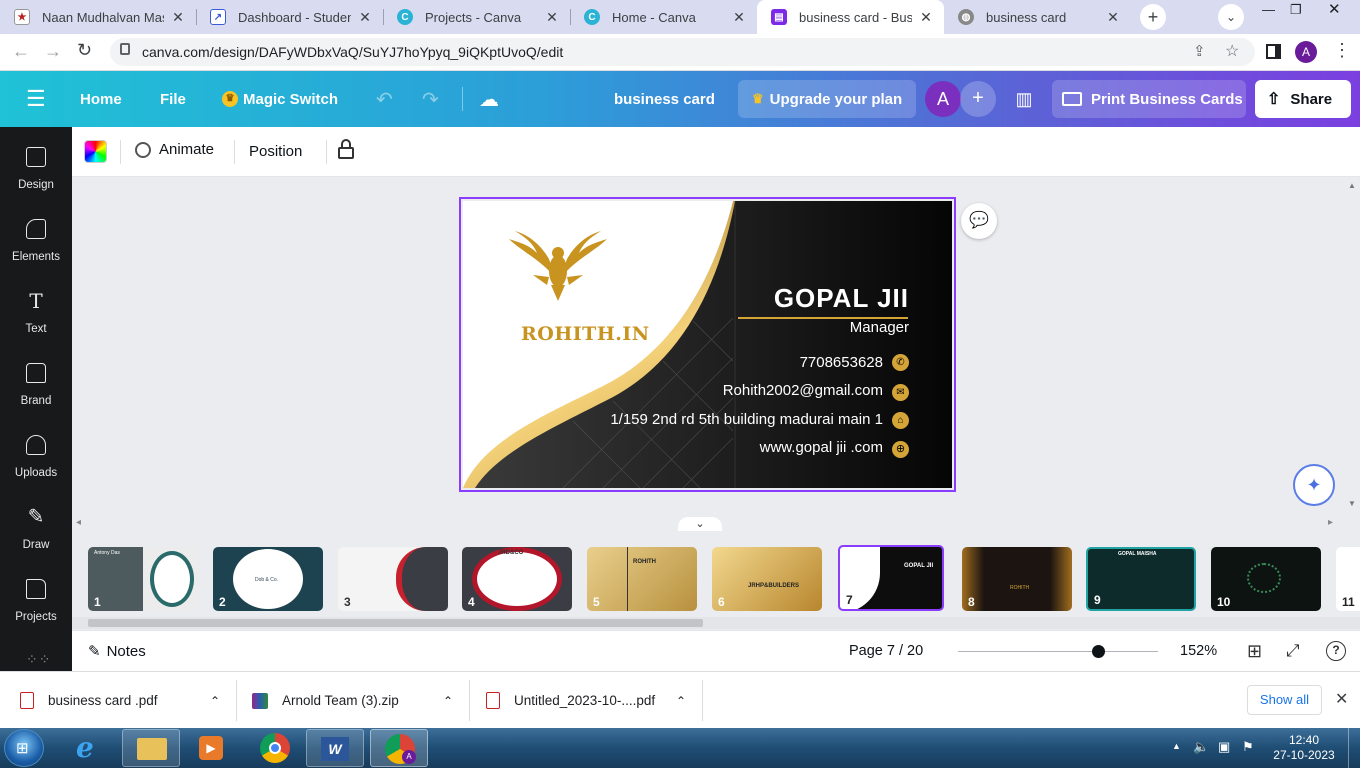  Describe the element at coordinates (1149, 99) in the screenshot. I see `print-business-cards-button: Print Business Cards` at that location.